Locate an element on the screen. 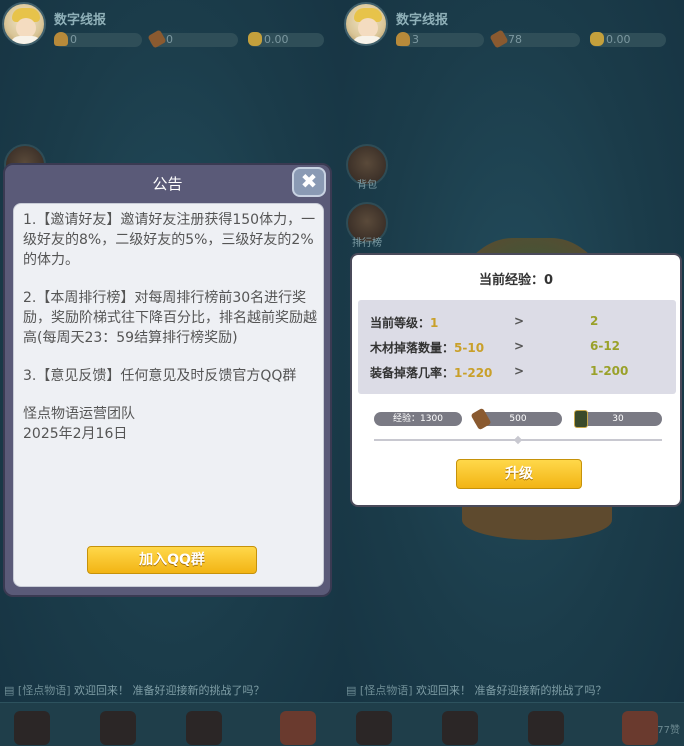  bag-label: 背包 is located at coordinates (367, 185).